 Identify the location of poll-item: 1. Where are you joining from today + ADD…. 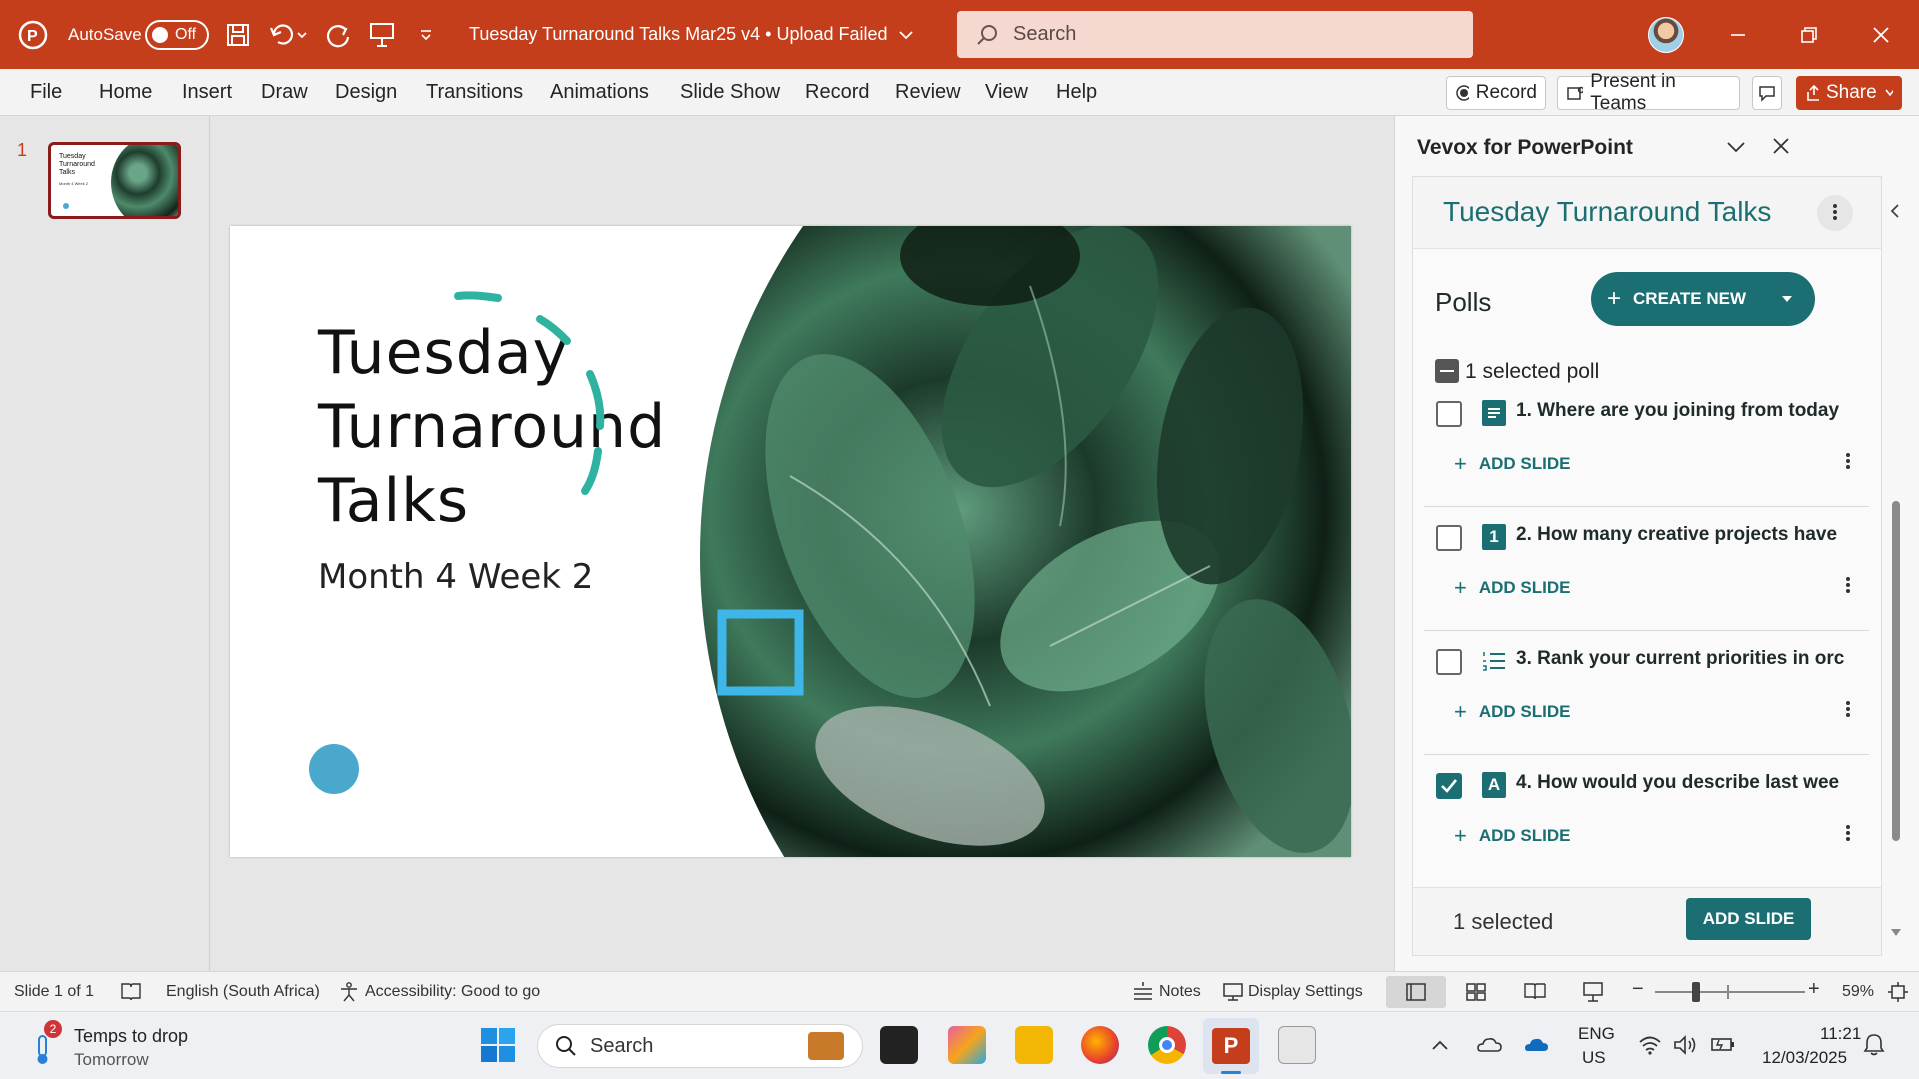
(1646, 445).